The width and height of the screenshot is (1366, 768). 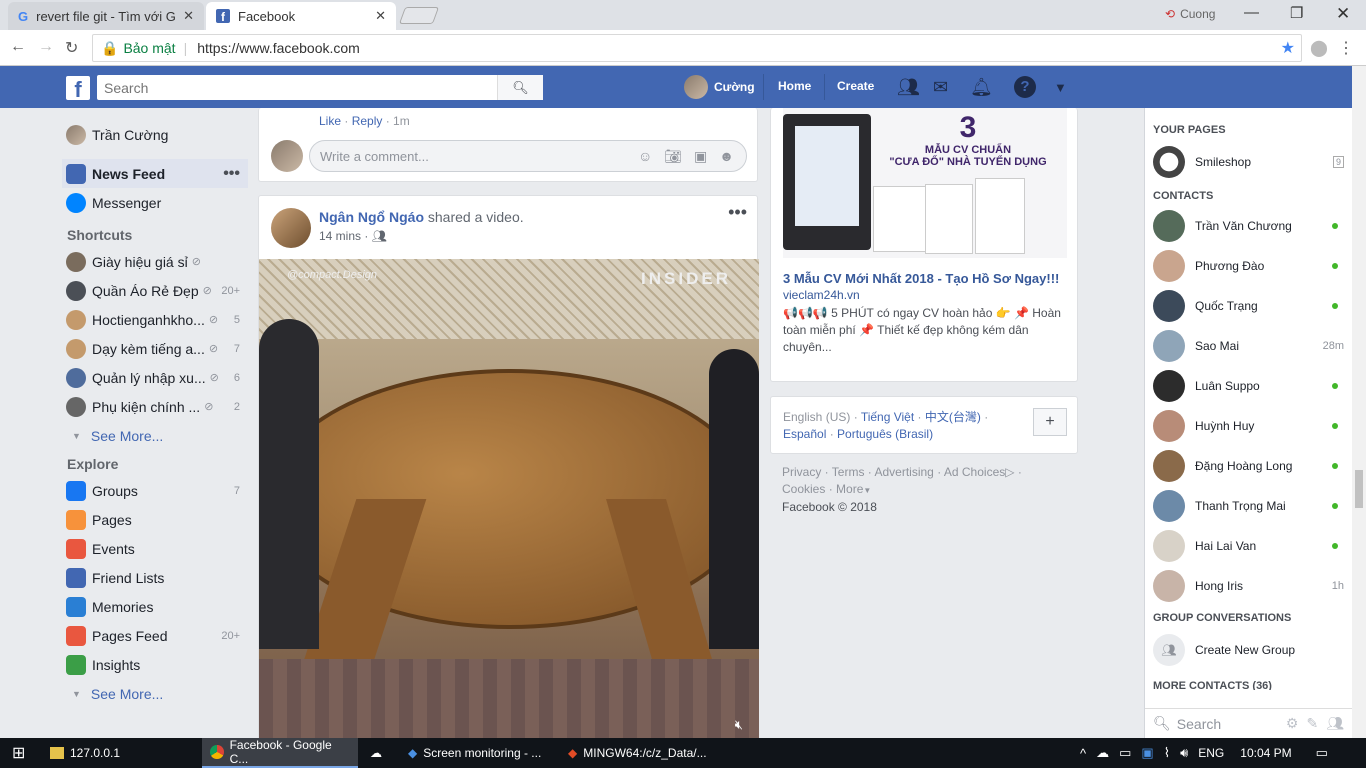 I want to click on account-menu-icon: ▼, so click(x=1060, y=87).